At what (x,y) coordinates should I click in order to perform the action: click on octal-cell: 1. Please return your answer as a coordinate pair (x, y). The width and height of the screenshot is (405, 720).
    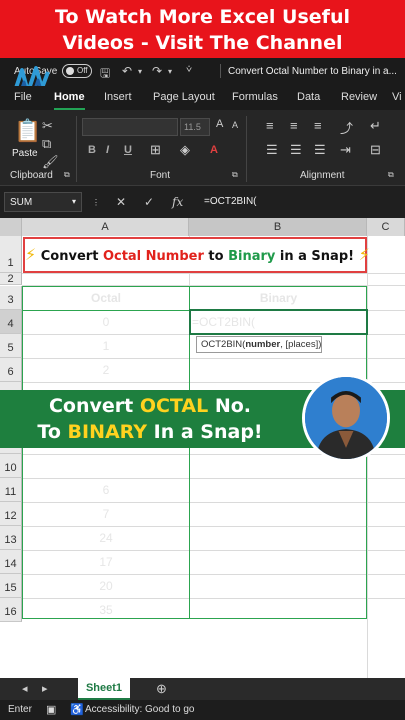
    Looking at the image, I should click on (106, 346).